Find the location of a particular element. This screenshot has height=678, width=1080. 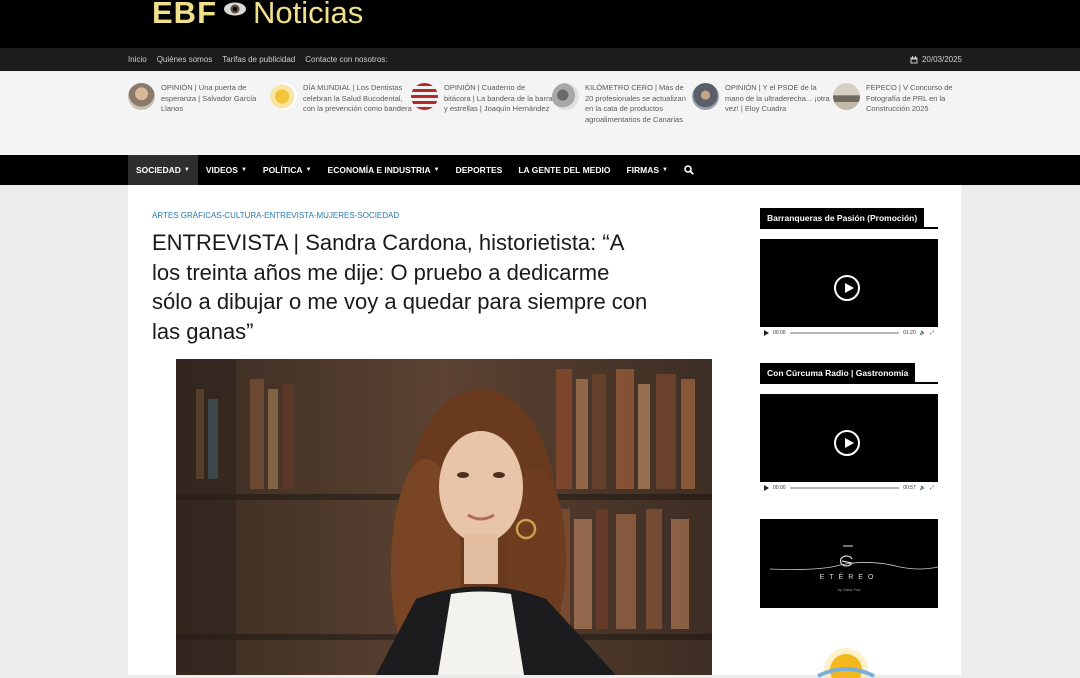

topbar-date: 20/03/2025 is located at coordinates (936, 59).